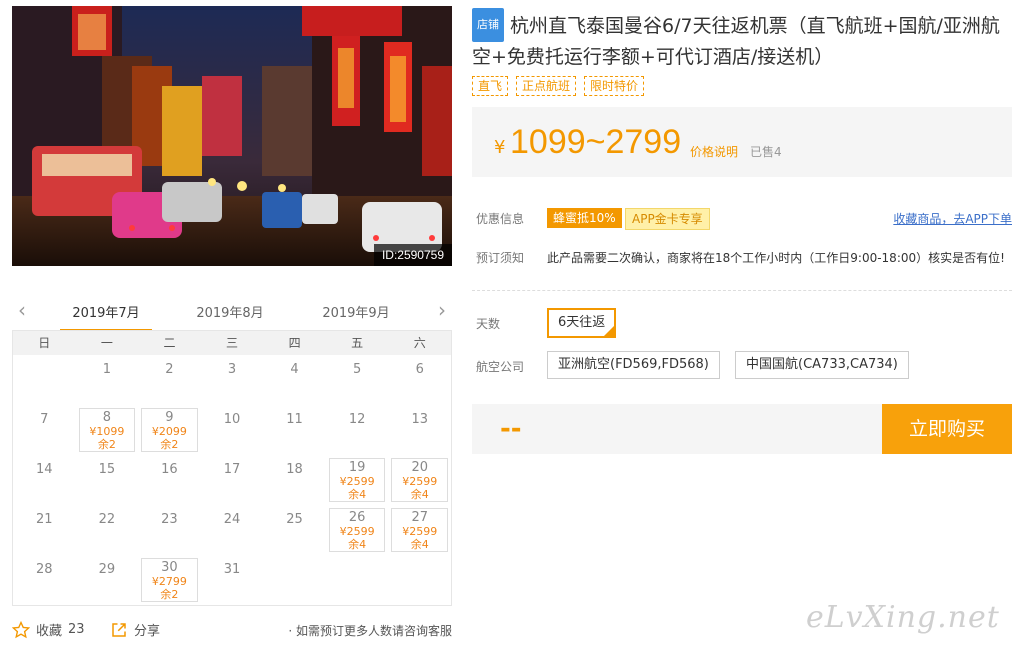 This screenshot has width=1012, height=656. Describe the element at coordinates (135, 629) in the screenshot. I see `share-button: 分享` at that location.